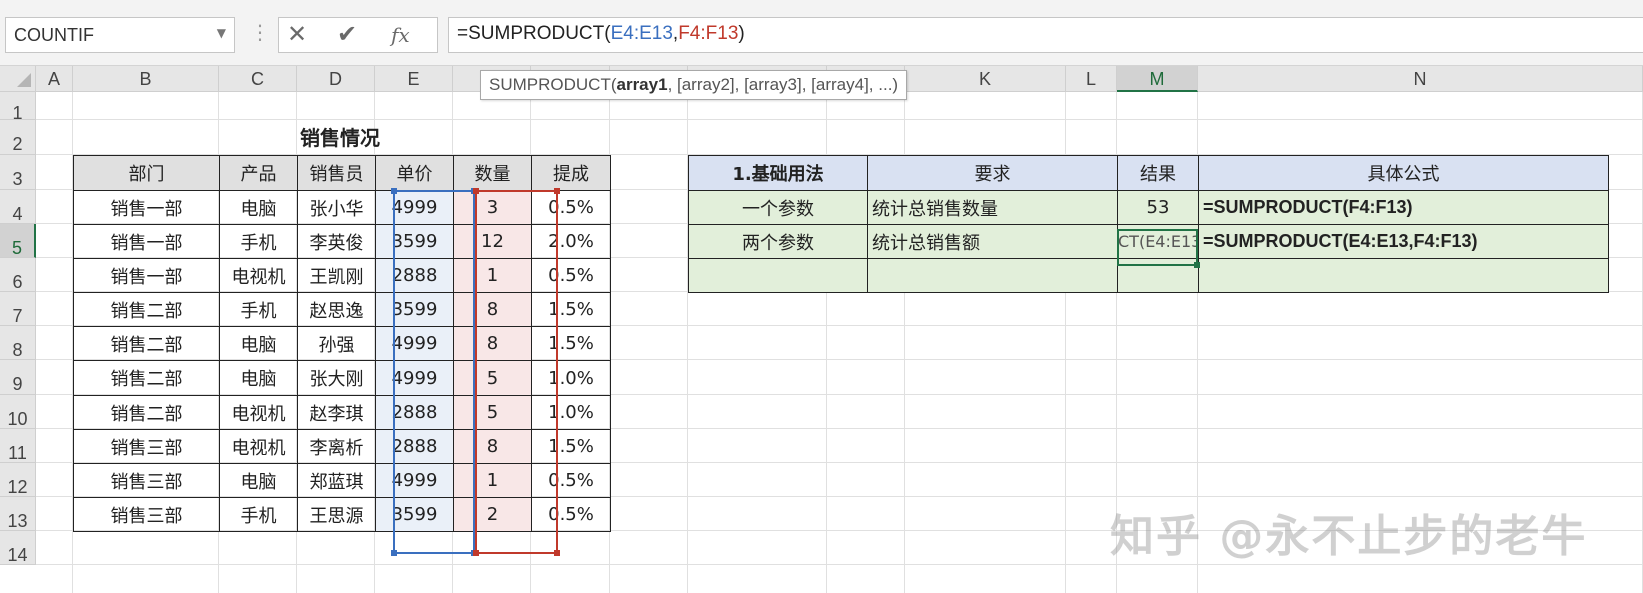 Image resolution: width=1643 pixels, height=593 pixels. Describe the element at coordinates (571, 173) in the screenshot. I see `table-header-cell: 提成` at that location.